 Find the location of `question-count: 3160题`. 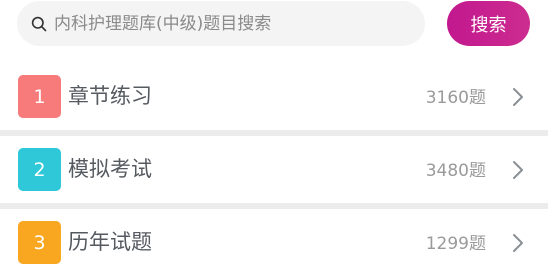

question-count: 3160题 is located at coordinates (455, 98).